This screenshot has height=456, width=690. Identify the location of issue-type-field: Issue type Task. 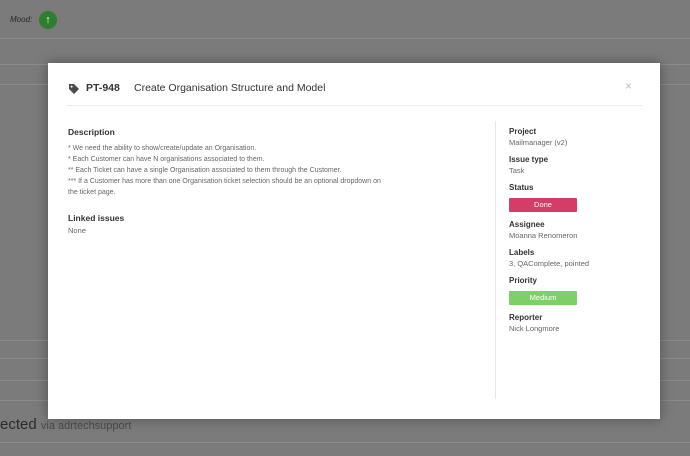
(579, 165).